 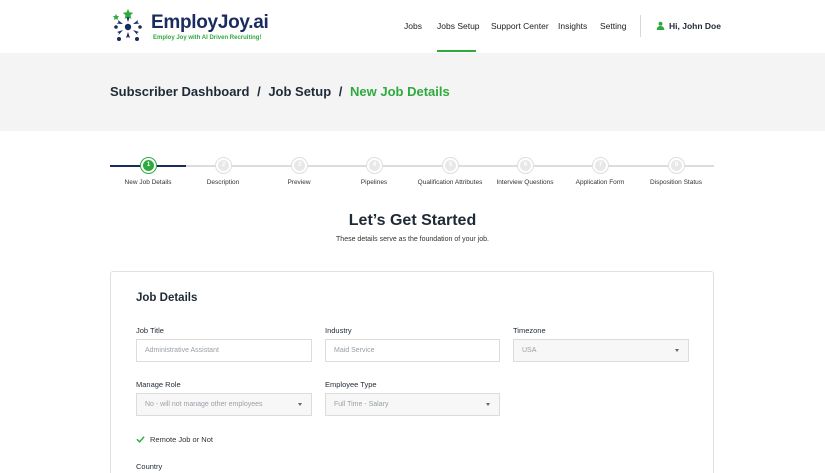 What do you see at coordinates (181, 439) in the screenshot?
I see `remote-job-label: Remote Job or Not` at bounding box center [181, 439].